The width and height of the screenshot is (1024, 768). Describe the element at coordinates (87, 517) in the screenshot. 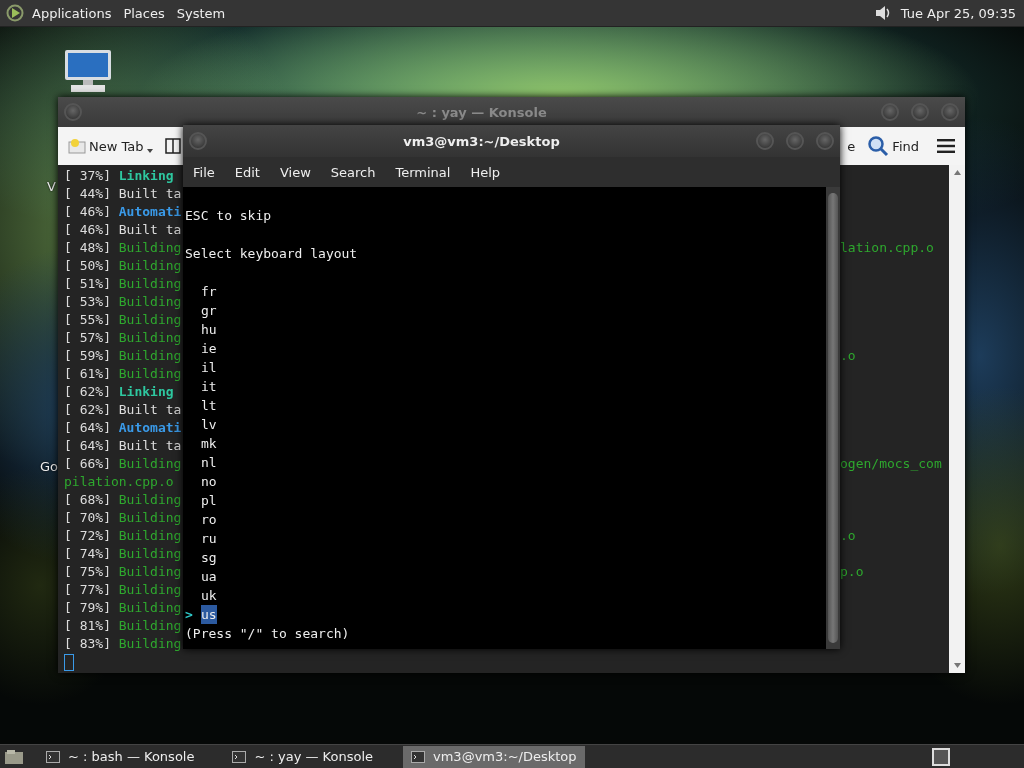

I see `progress-percent: [ 70%]` at that location.